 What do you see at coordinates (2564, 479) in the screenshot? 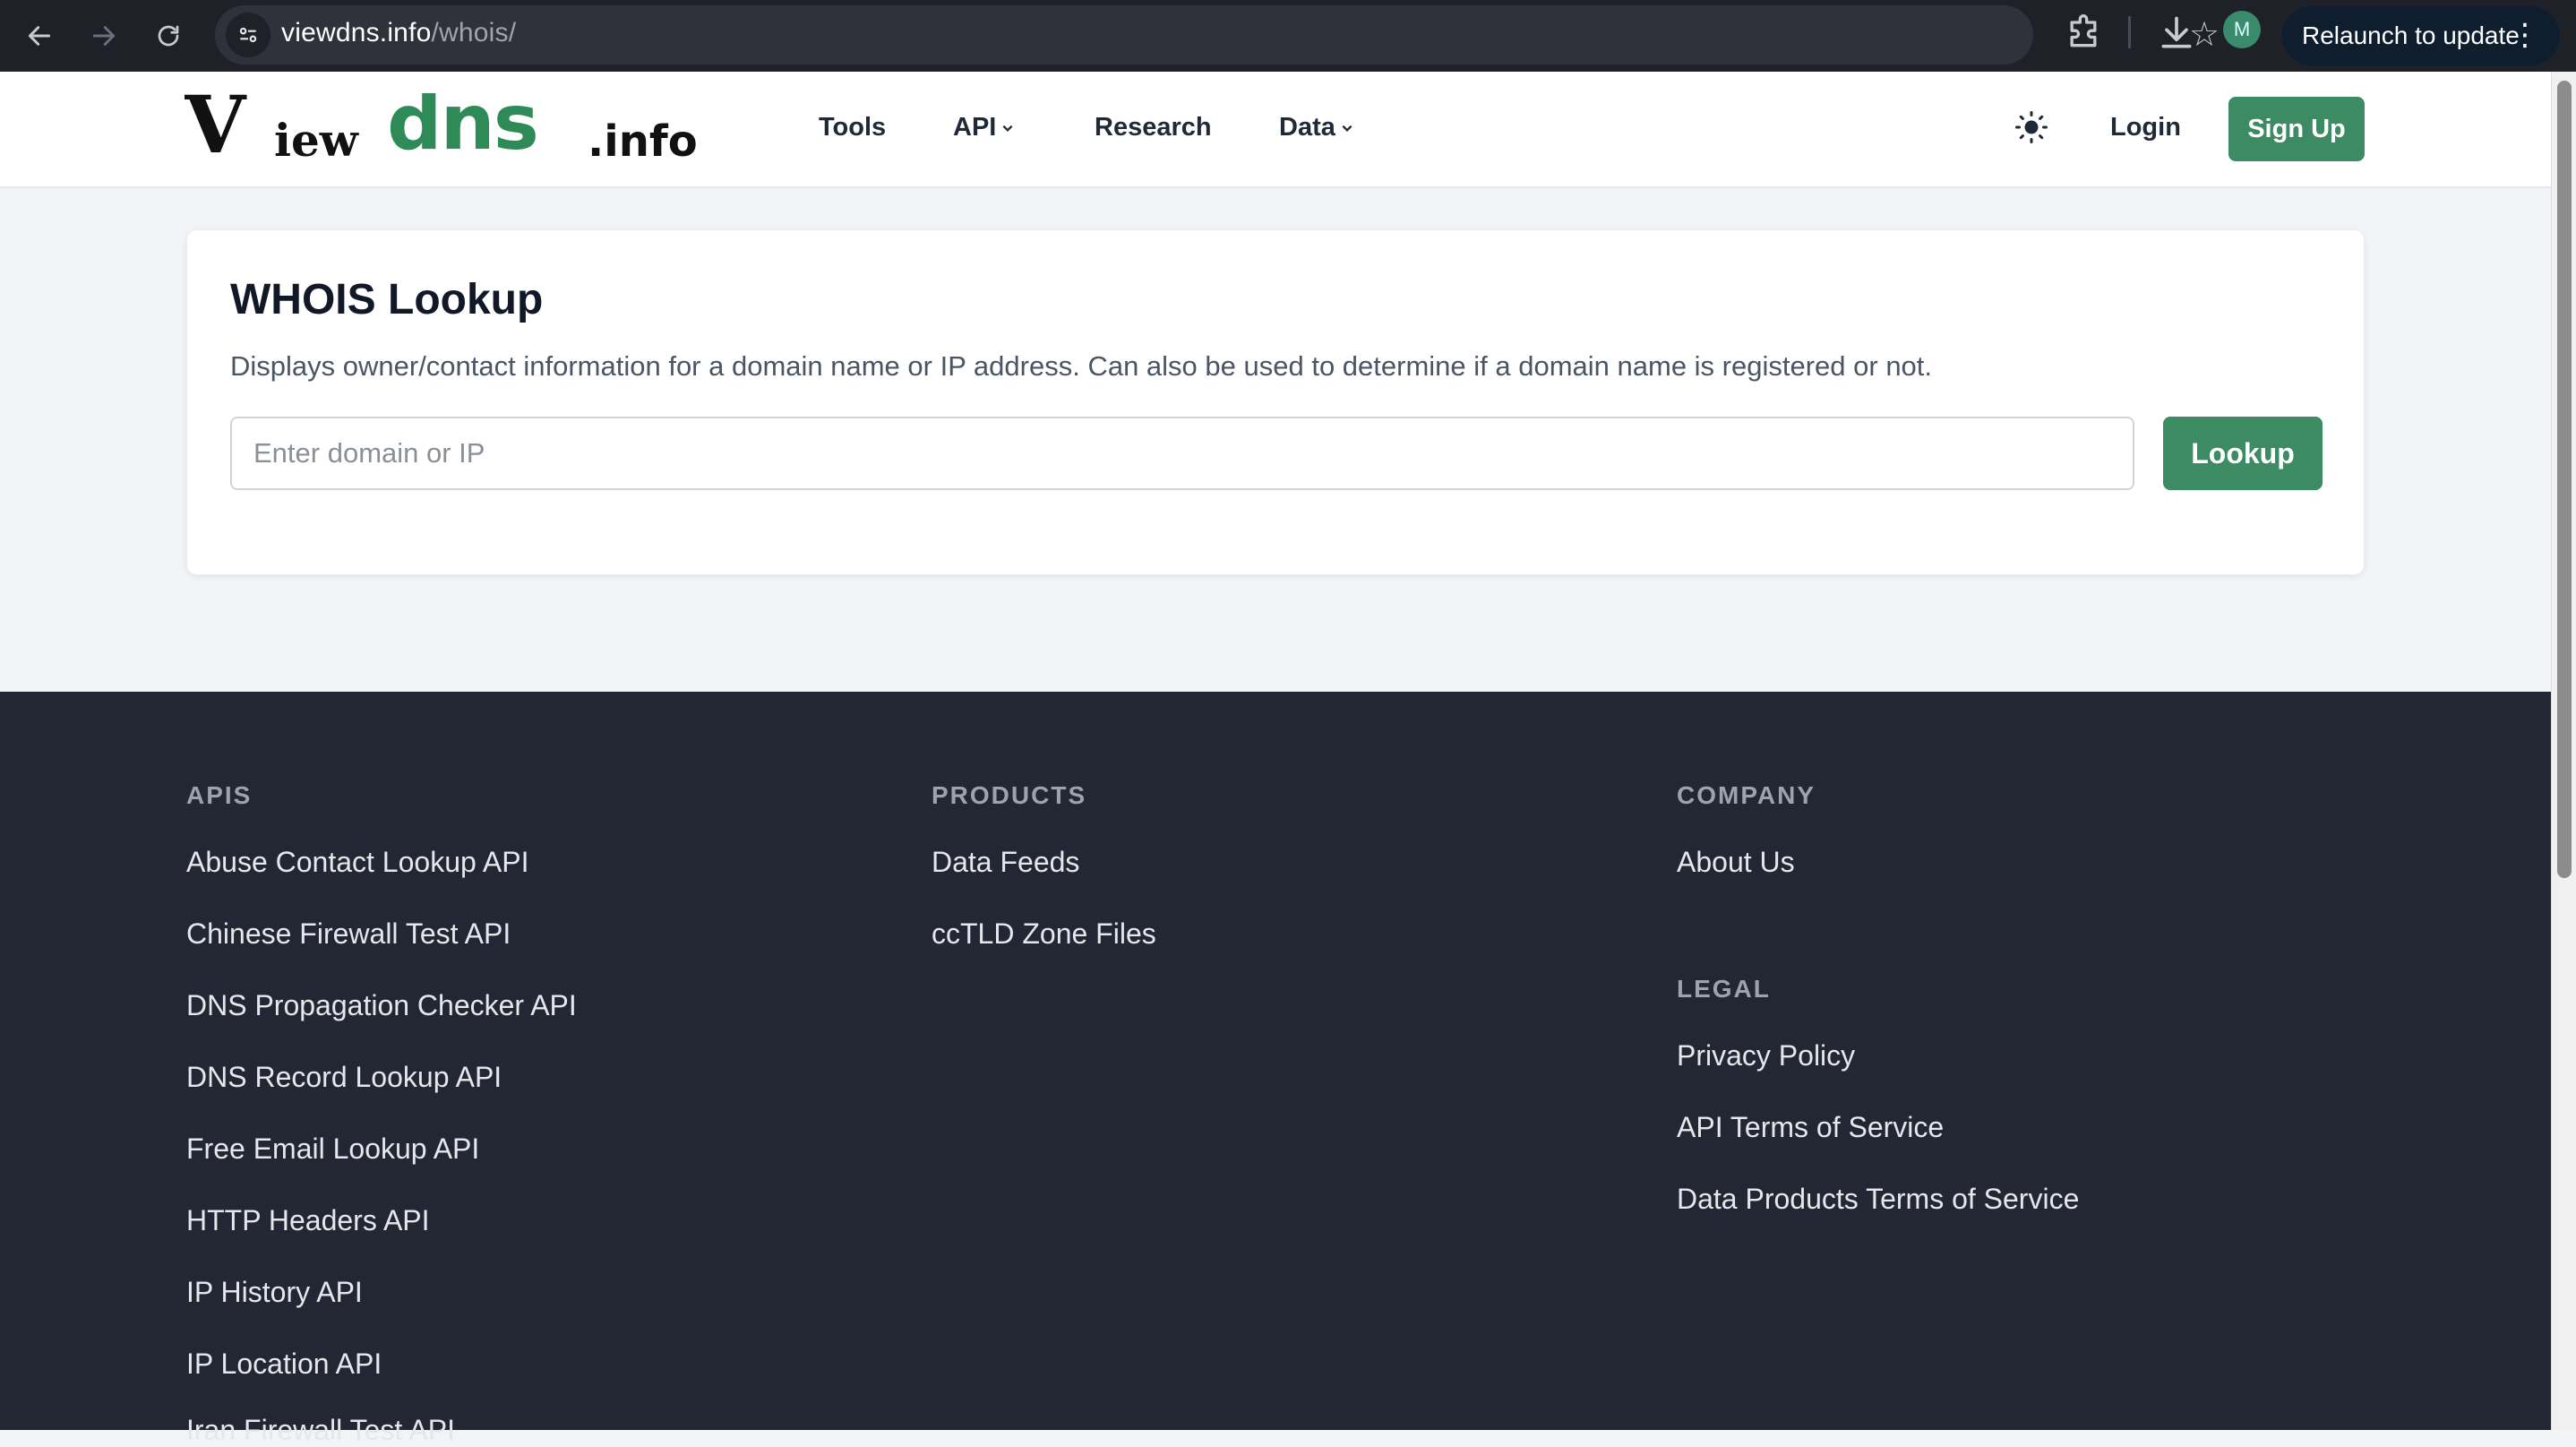
I see `scrollbar-thumb` at bounding box center [2564, 479].